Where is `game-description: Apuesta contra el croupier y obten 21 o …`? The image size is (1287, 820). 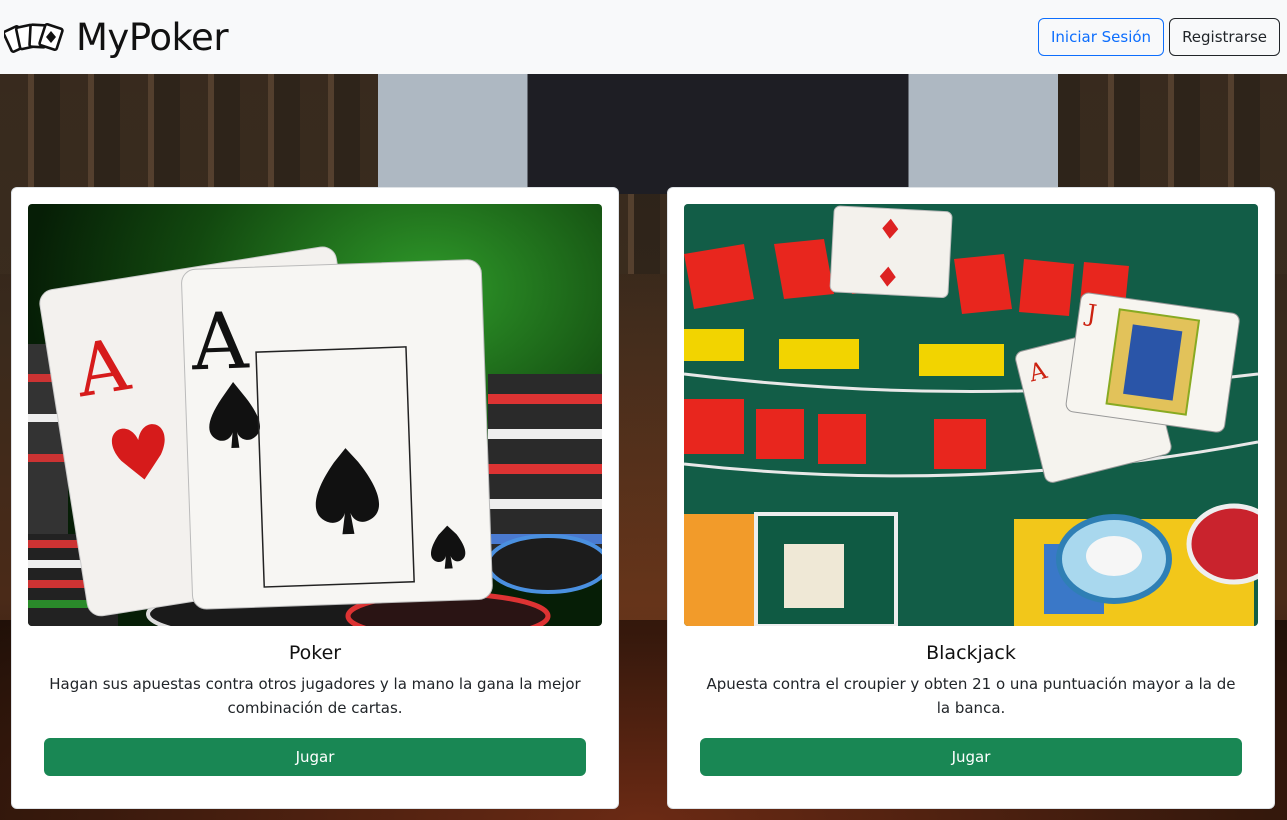
game-description: Apuesta contra el croupier y obten 21 o … is located at coordinates (971, 696).